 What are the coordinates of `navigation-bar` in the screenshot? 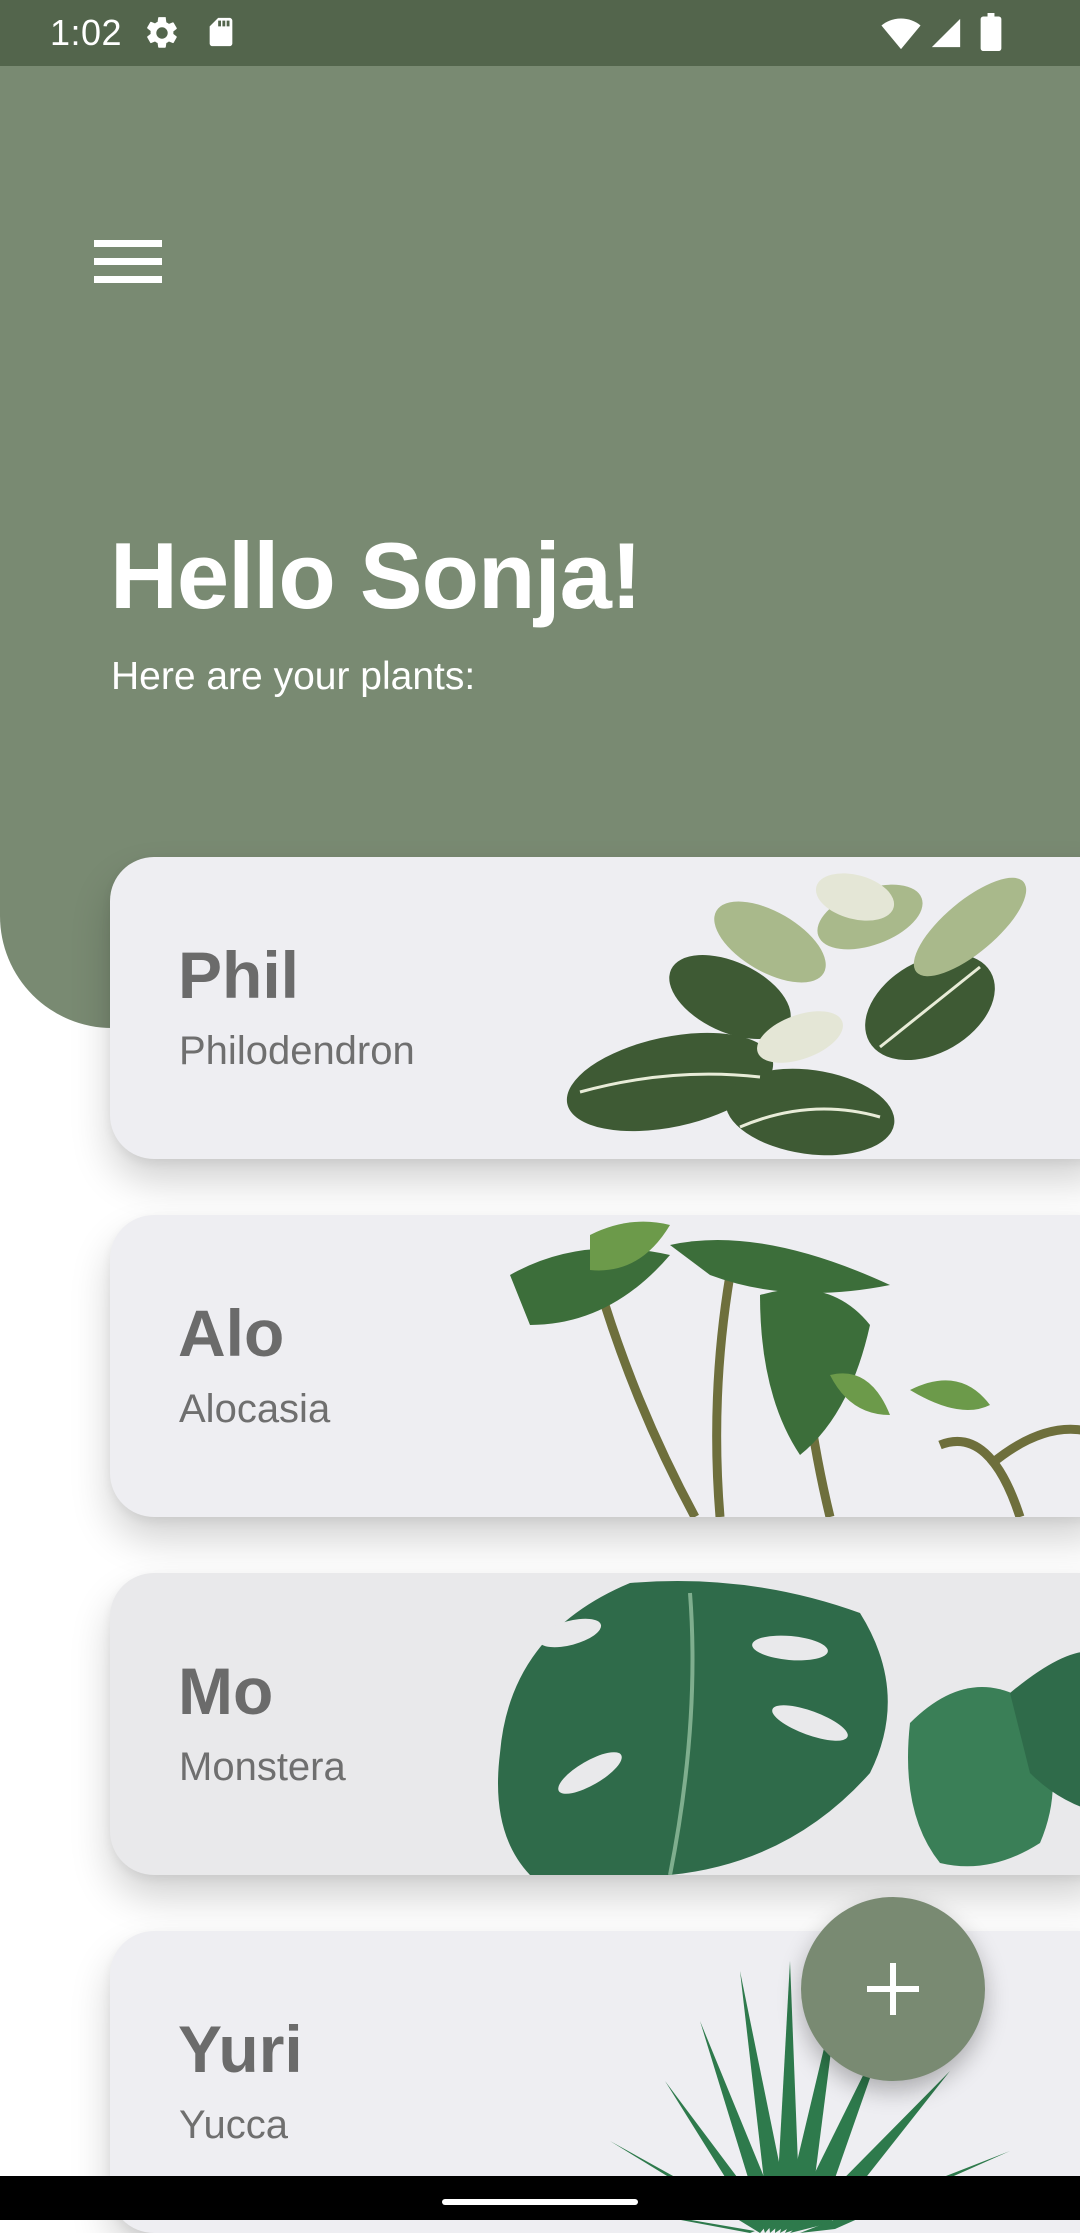 It's located at (540, 2198).